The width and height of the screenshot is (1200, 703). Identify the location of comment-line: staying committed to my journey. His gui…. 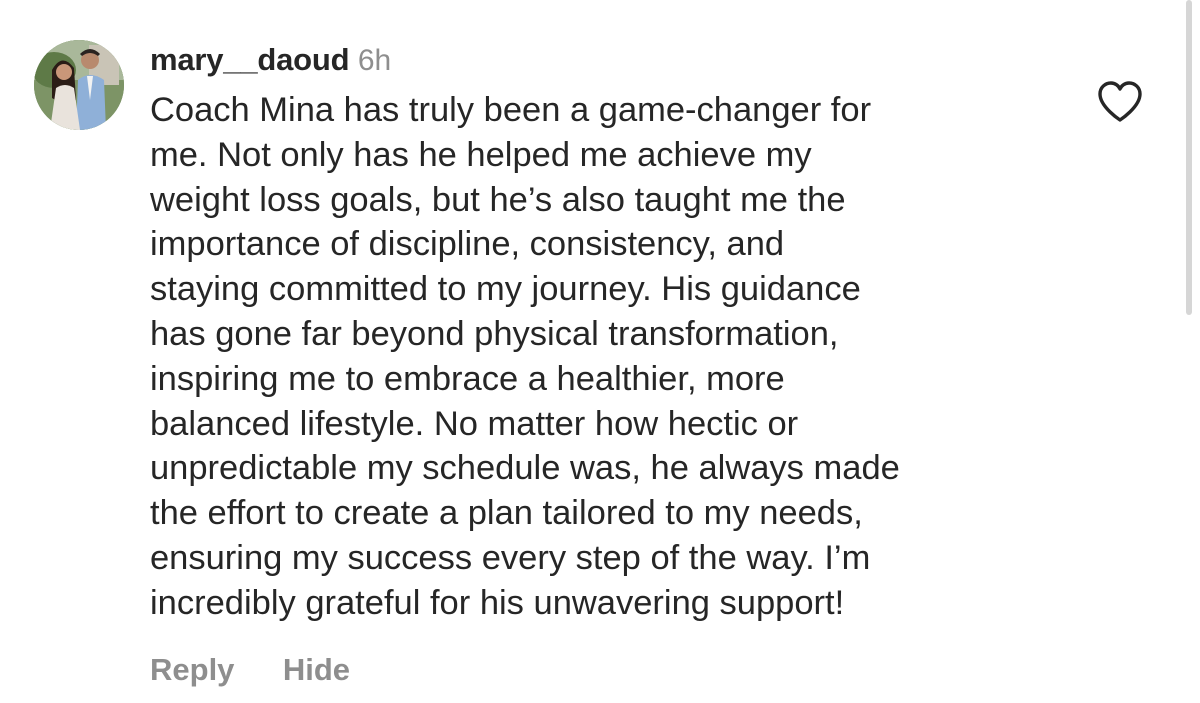
(505, 289).